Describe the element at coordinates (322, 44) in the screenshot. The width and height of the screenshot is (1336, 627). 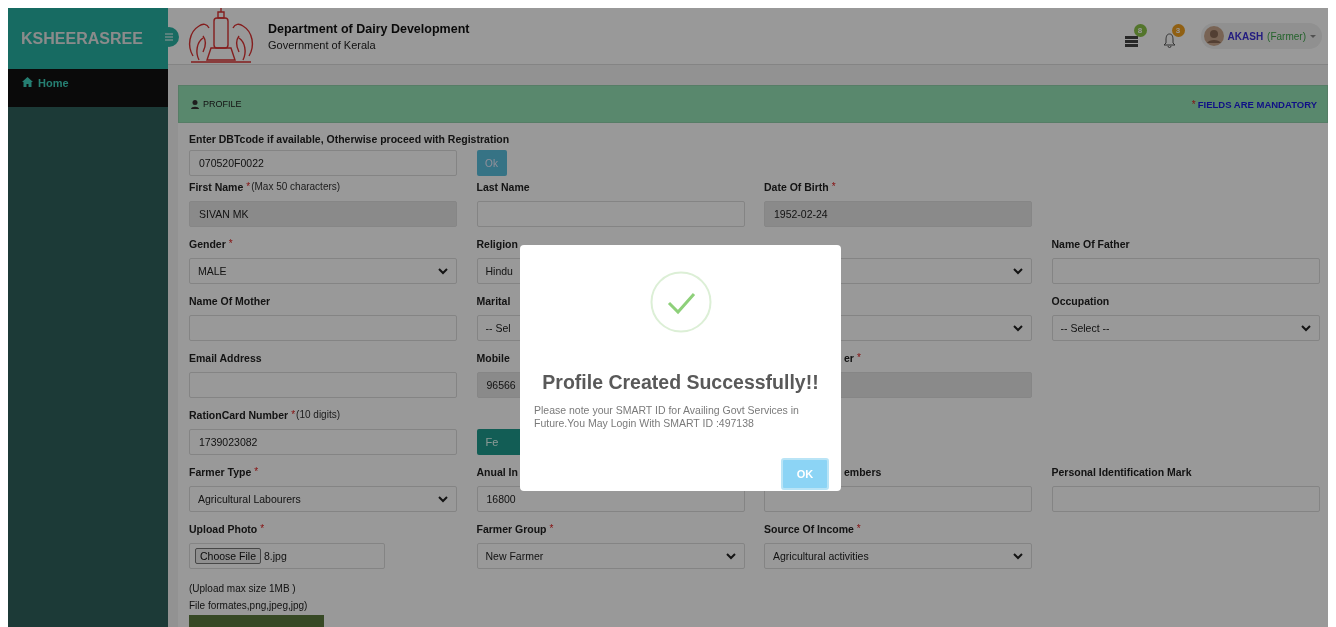
I see `government-subtitle: Government of Kerala` at that location.